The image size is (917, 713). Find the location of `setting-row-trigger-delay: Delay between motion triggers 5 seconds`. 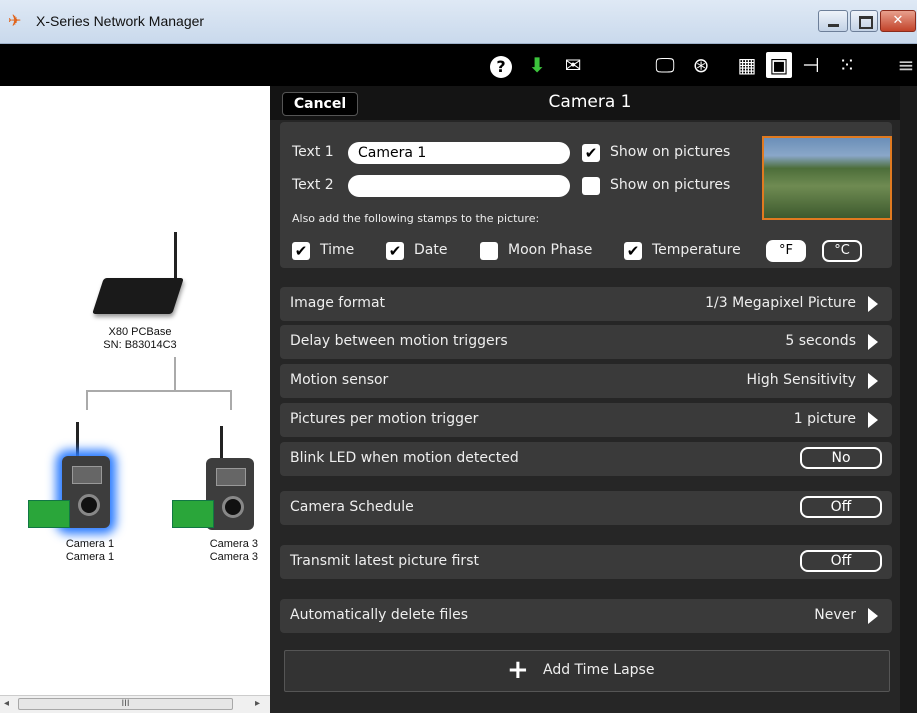

setting-row-trigger-delay: Delay between motion triggers 5 seconds is located at coordinates (586, 342).